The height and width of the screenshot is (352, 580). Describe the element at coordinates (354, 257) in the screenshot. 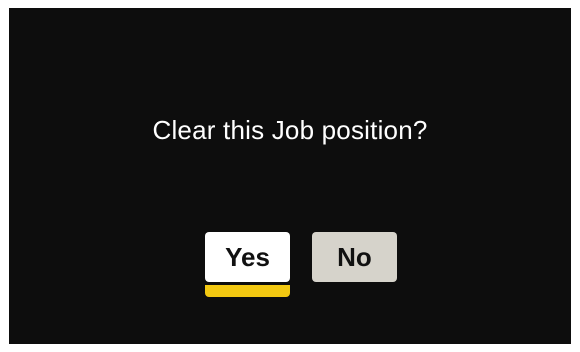

I see `no-button: No` at that location.